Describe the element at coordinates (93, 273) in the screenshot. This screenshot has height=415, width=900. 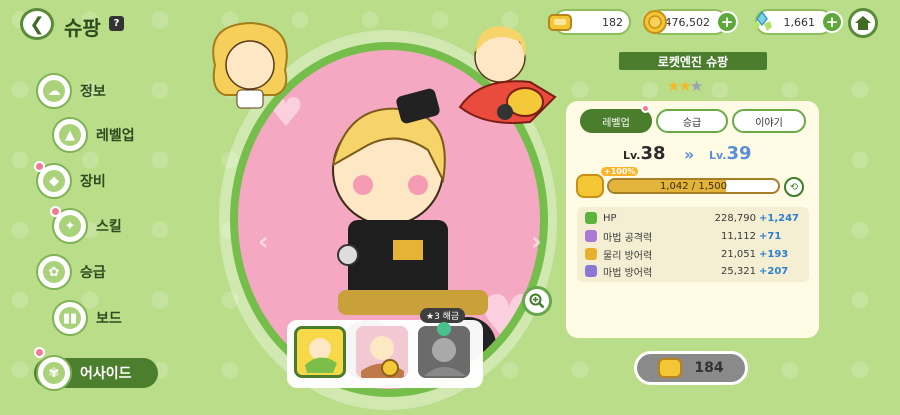
I see `sidebar-label-promotion: 승급` at that location.